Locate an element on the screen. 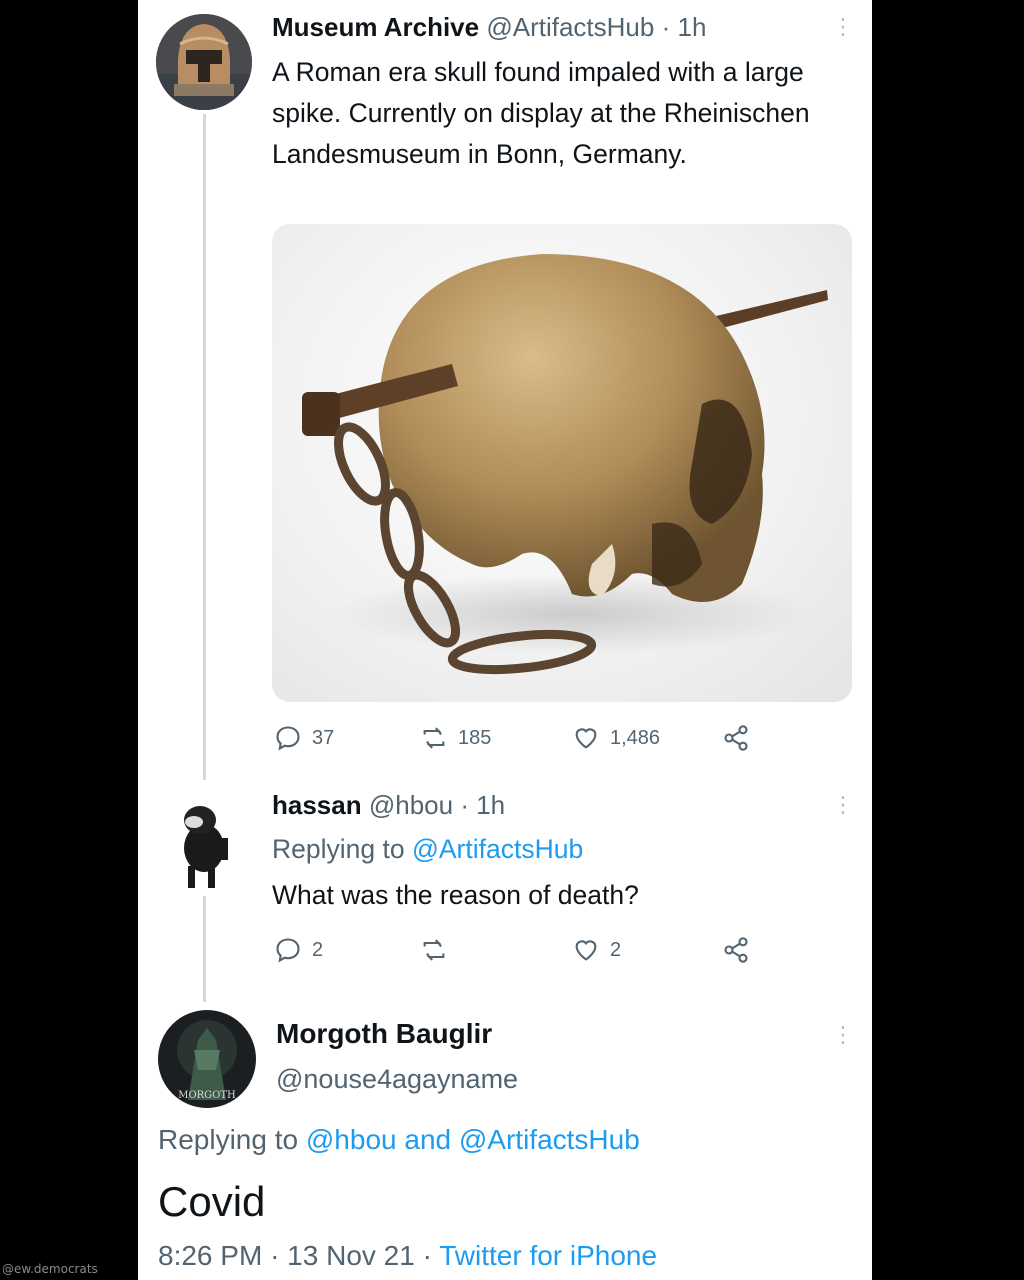 The image size is (1024, 1280). like-button: 1,486 is located at coordinates (616, 738).